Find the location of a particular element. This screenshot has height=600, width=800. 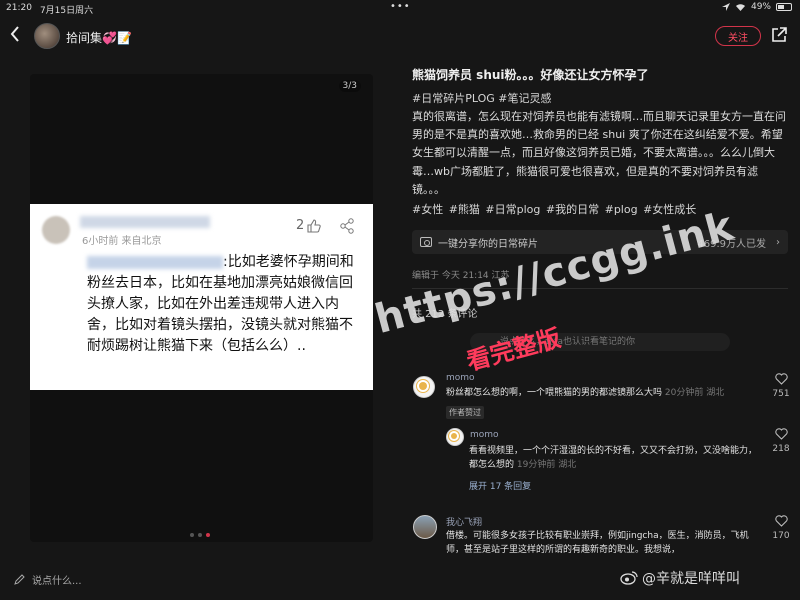

comment-like-button: 751 is located at coordinates (781, 386).